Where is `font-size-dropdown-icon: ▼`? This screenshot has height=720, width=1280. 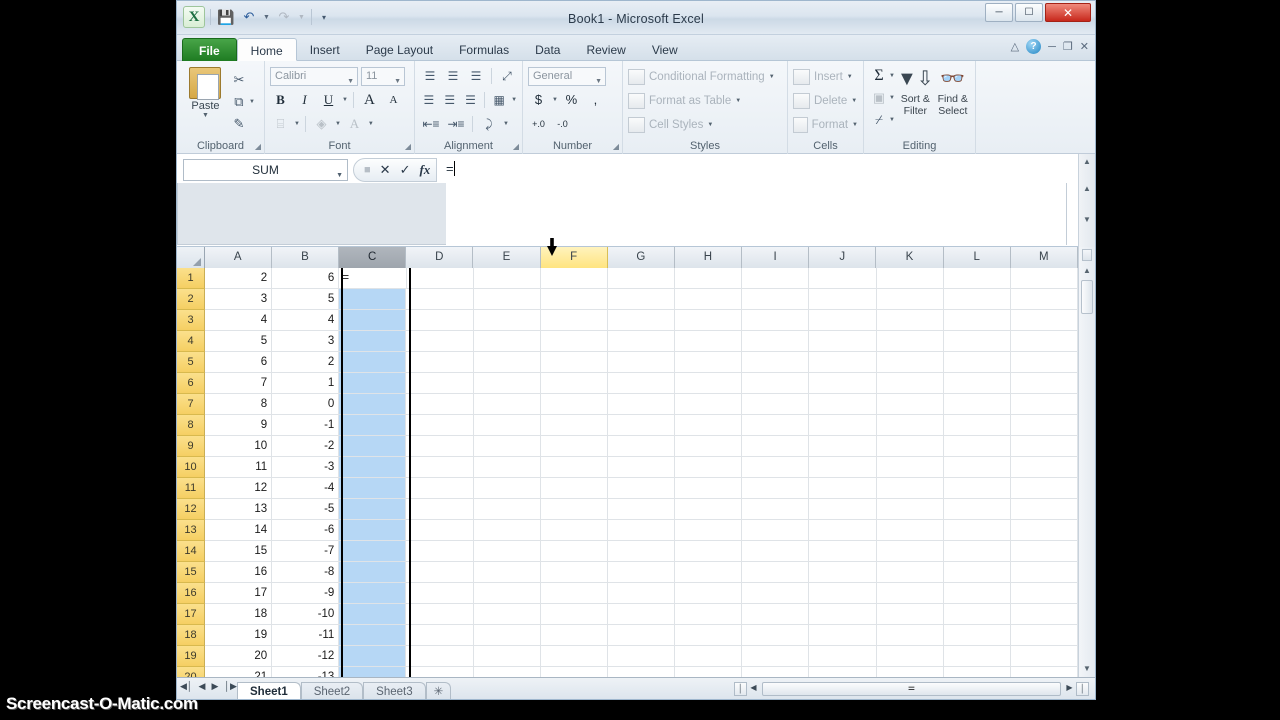 font-size-dropdown-icon: ▼ is located at coordinates (397, 81).